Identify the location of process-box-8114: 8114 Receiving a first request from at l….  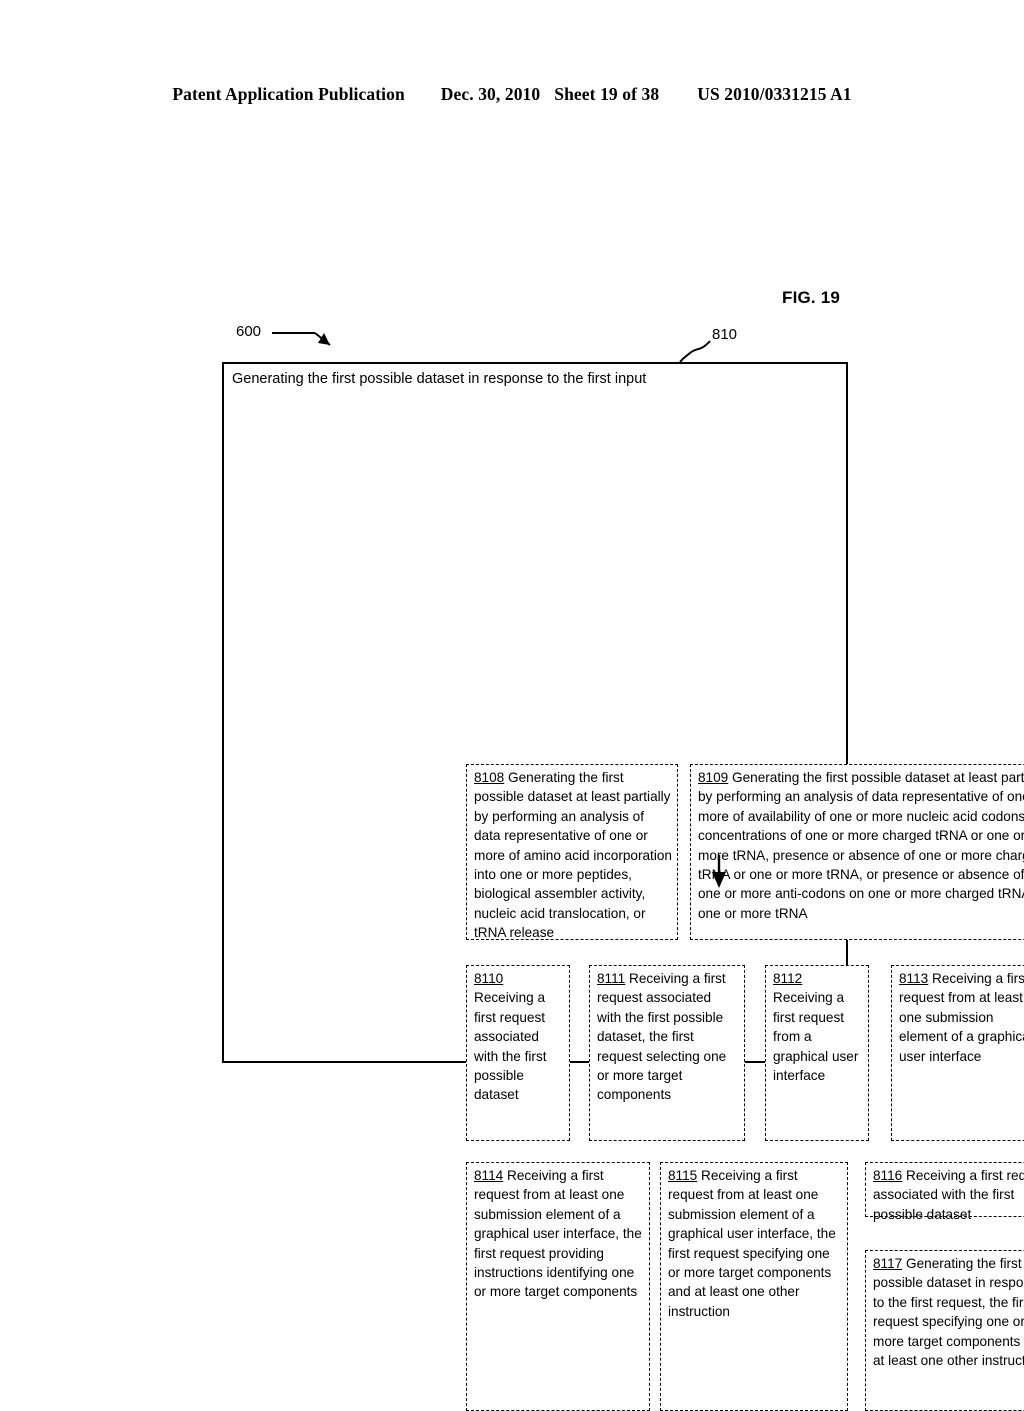
(558, 1286).